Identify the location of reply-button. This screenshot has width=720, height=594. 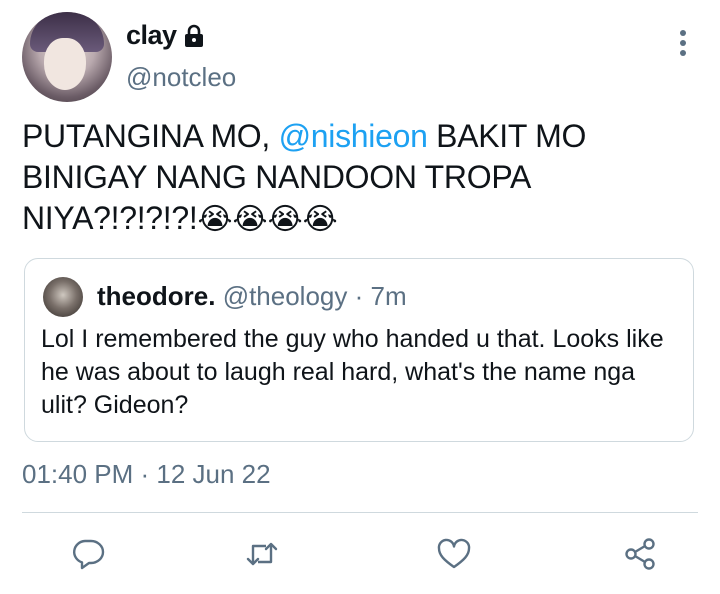
(88, 554).